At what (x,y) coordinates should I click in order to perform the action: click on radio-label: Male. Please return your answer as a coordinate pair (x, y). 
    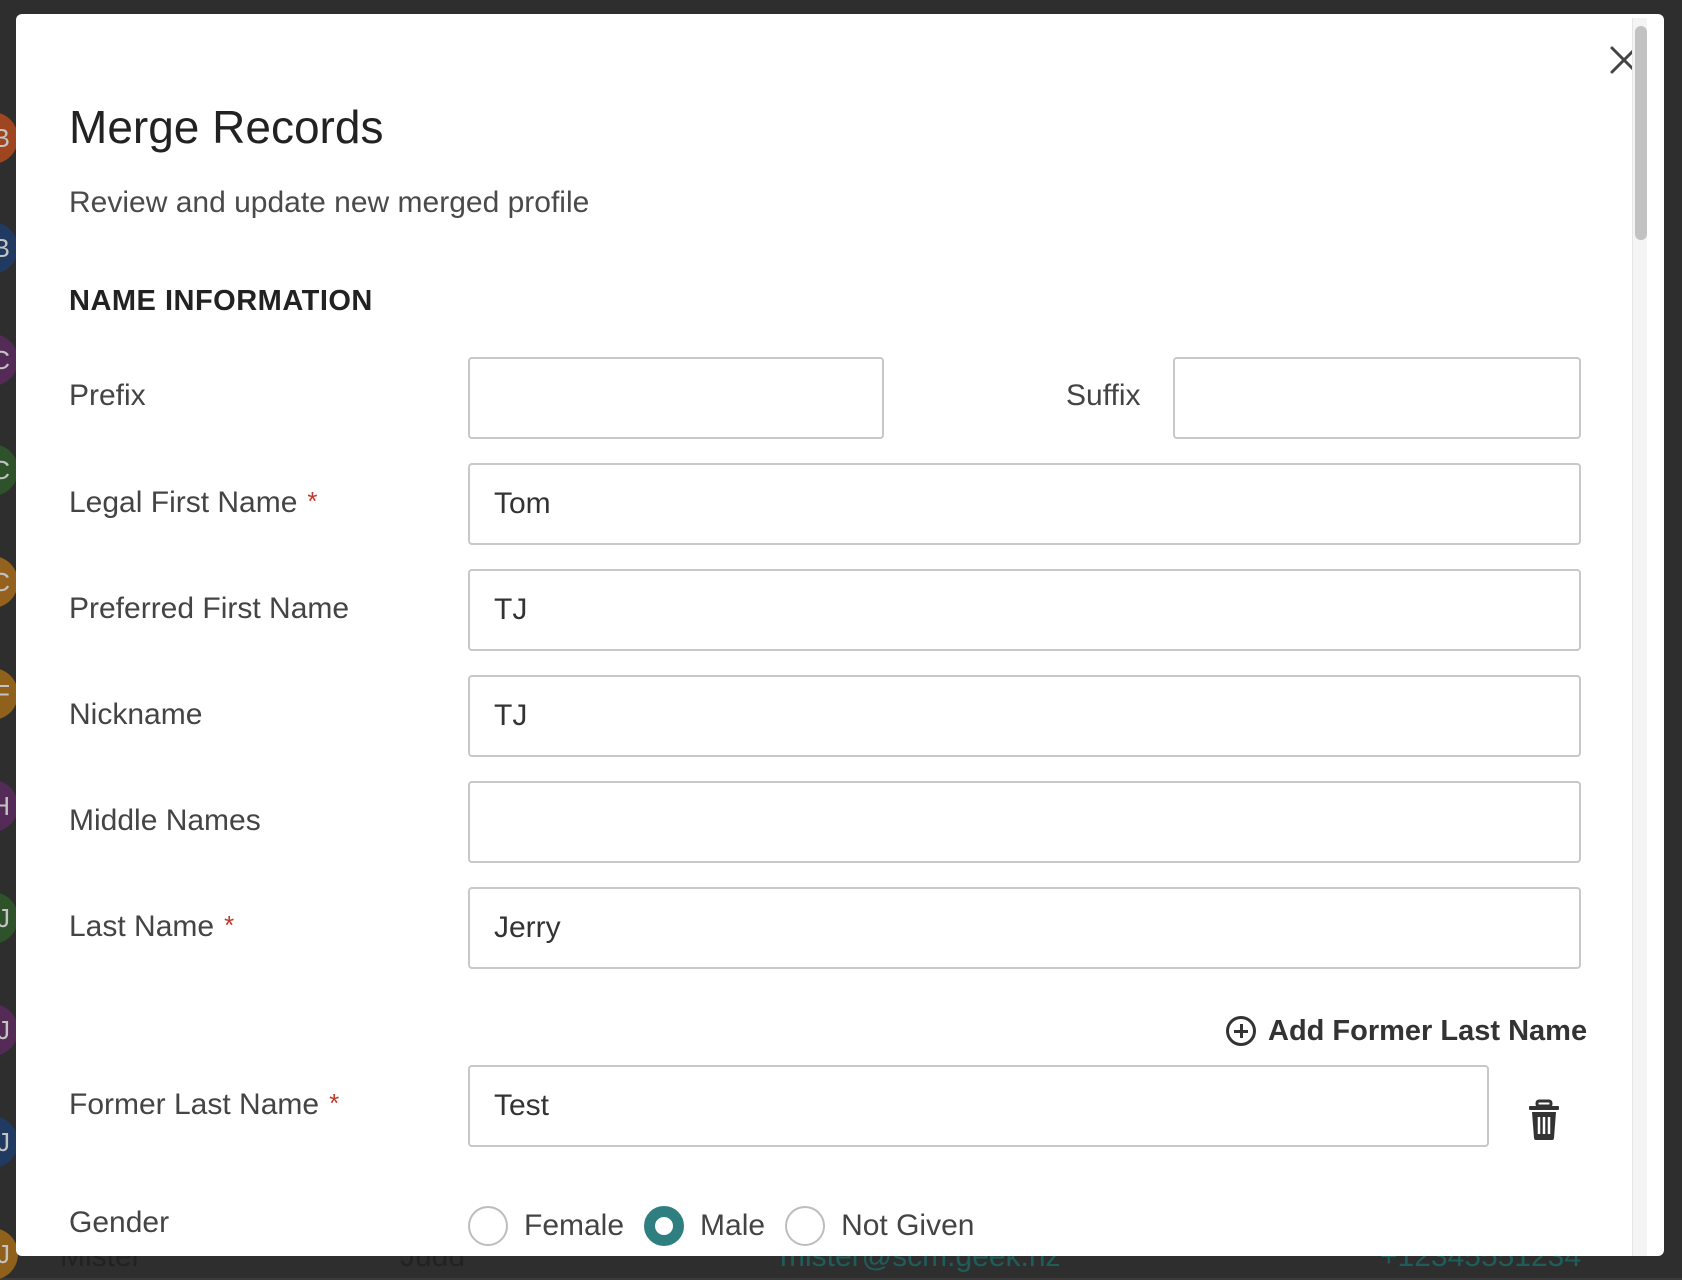
    Looking at the image, I should click on (733, 1225).